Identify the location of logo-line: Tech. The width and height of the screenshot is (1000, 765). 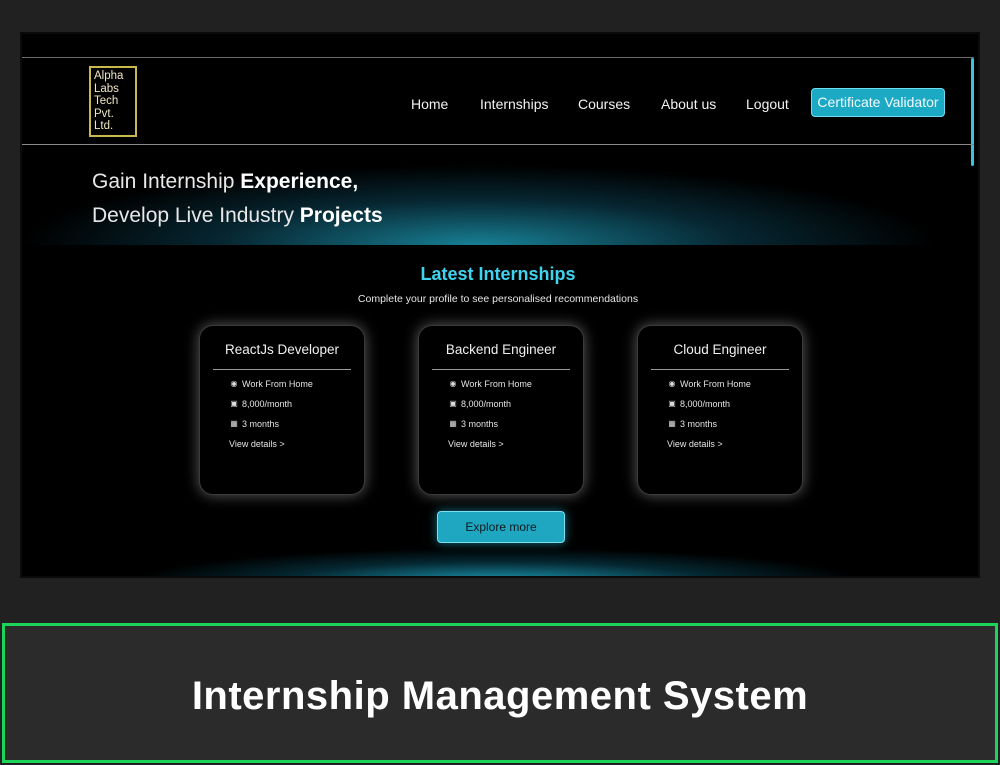
(106, 101).